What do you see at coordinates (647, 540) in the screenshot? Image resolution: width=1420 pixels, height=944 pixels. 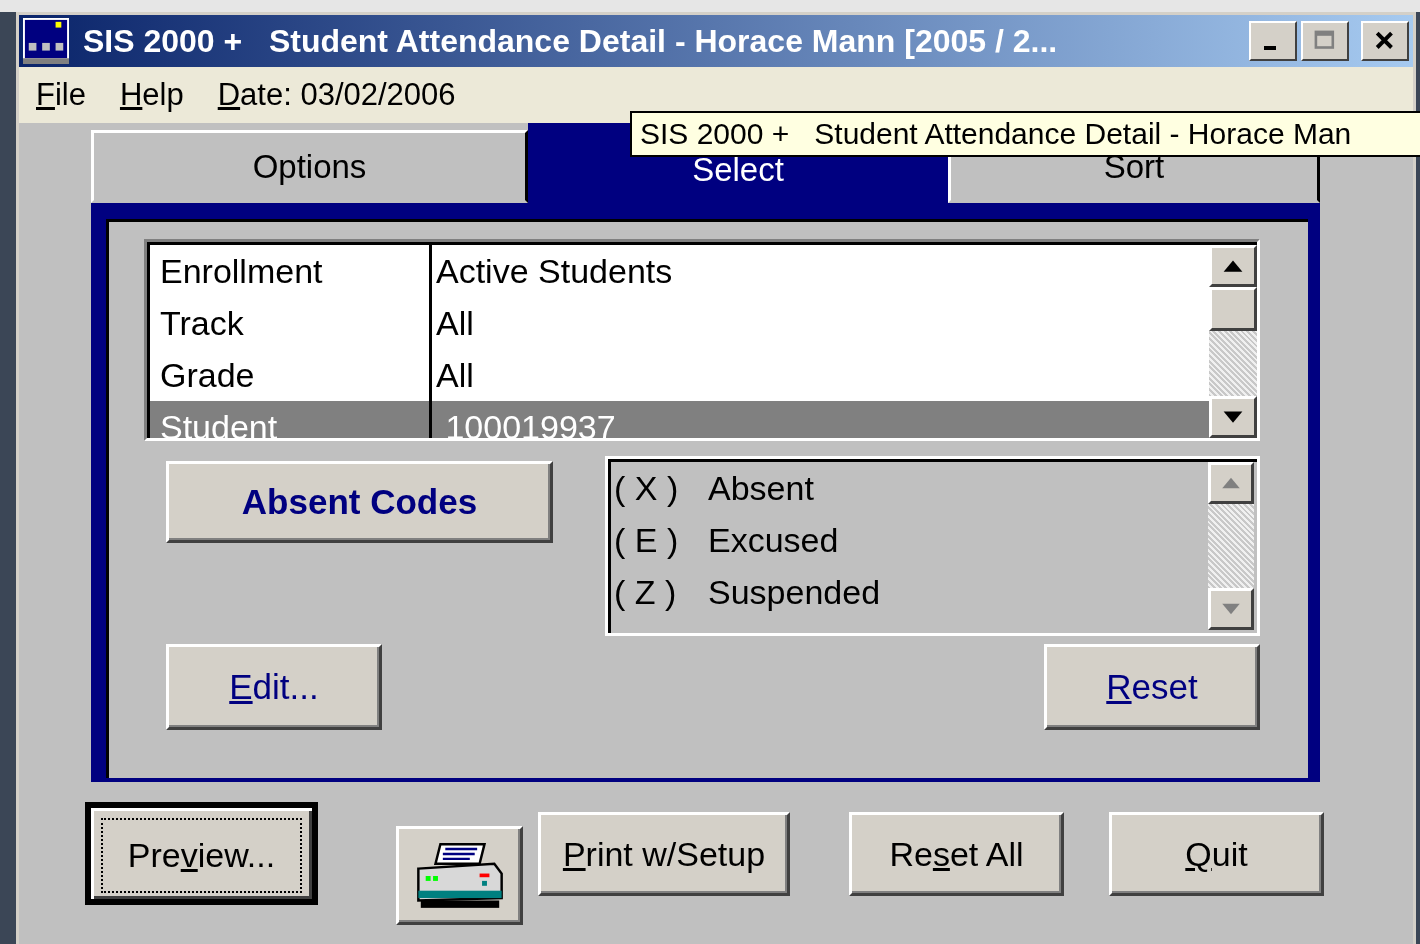 I see `code-letter: ( E )` at bounding box center [647, 540].